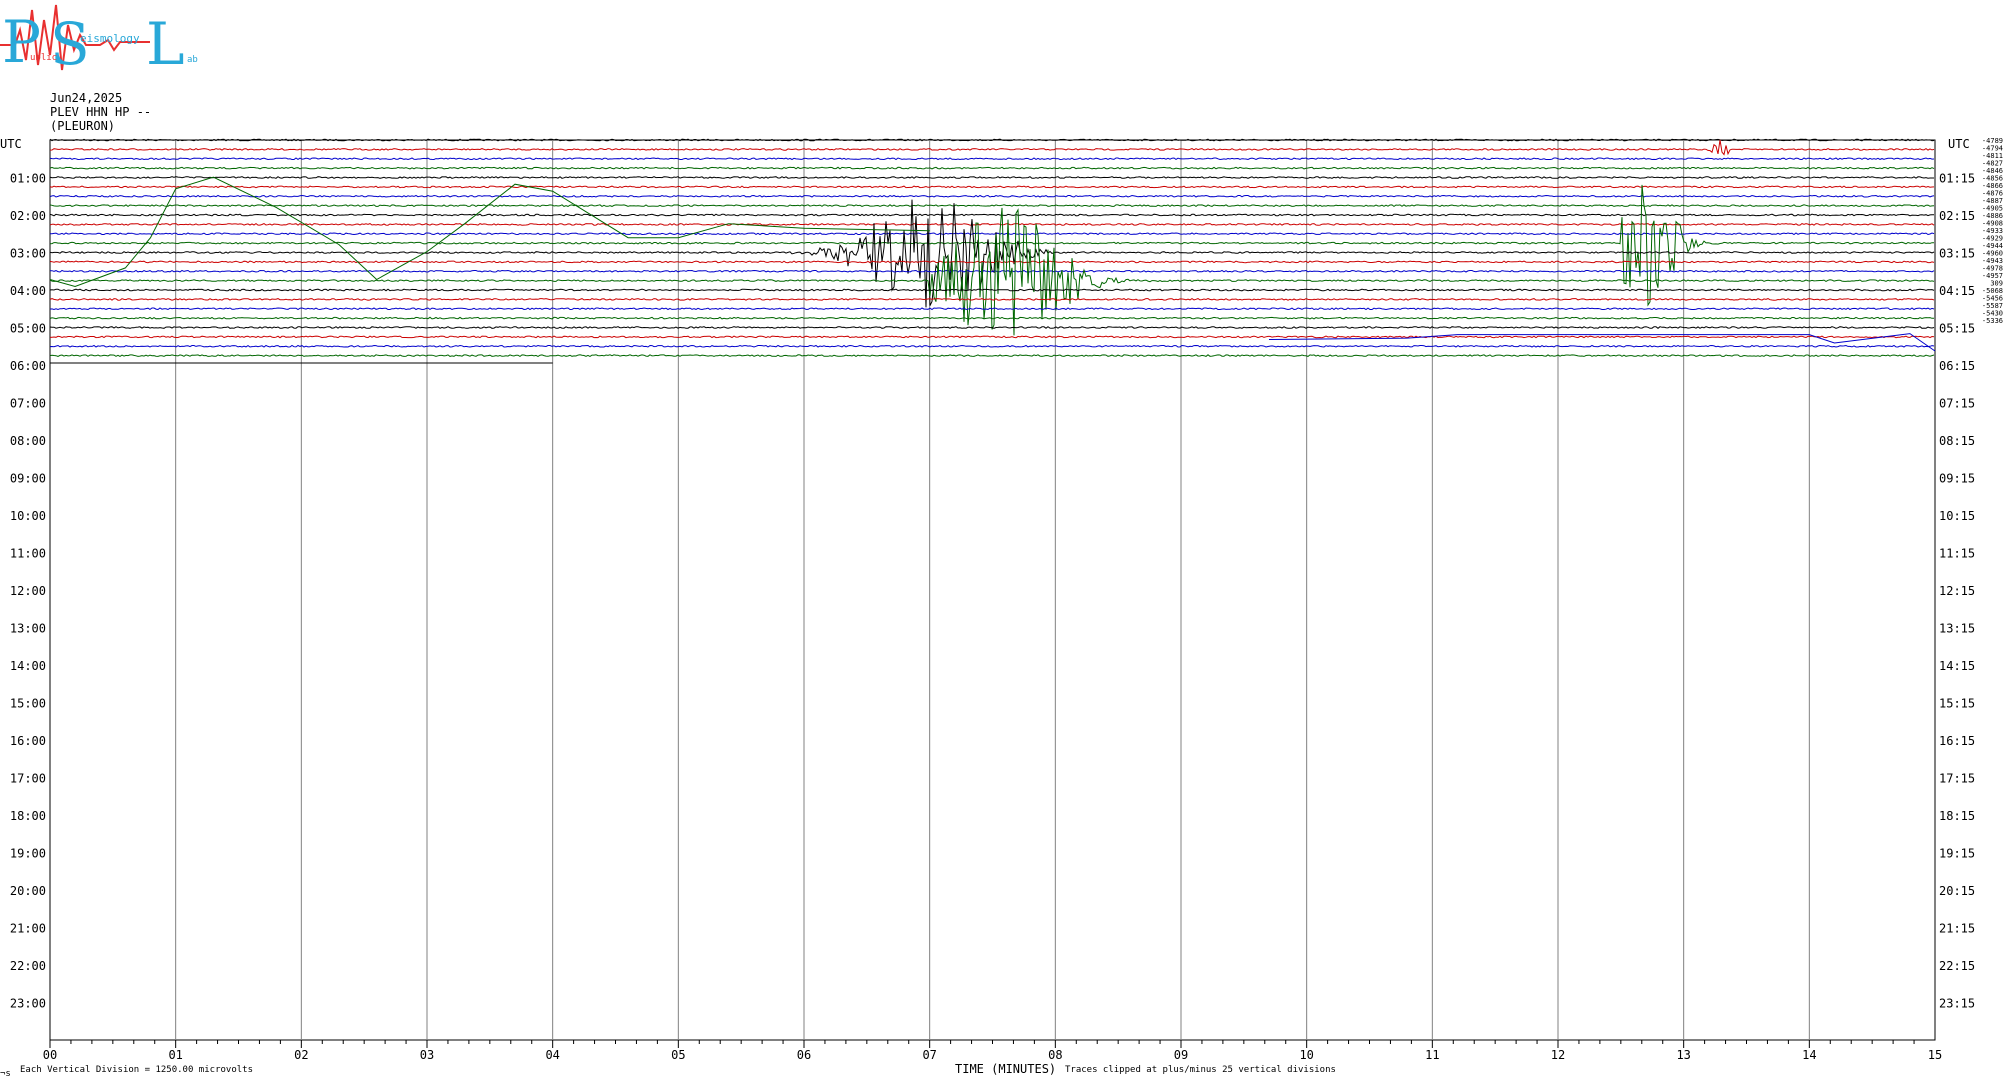 The height and width of the screenshot is (1080, 2010). What do you see at coordinates (552, 1055) in the screenshot?
I see `x-tick-label: 04` at bounding box center [552, 1055].